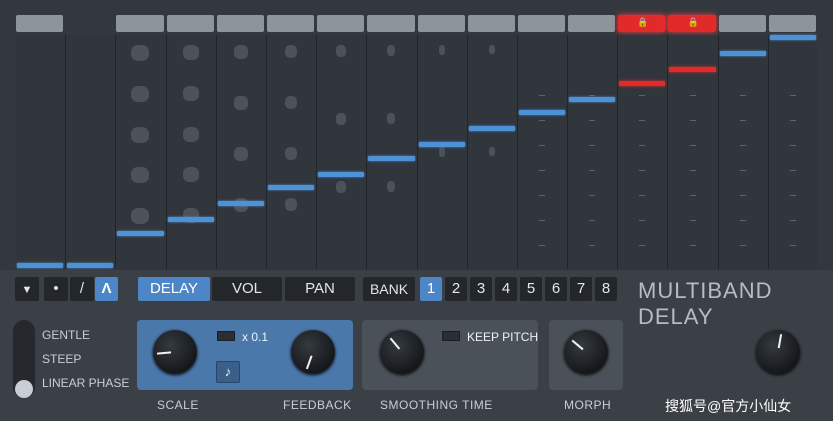 This screenshot has width=833, height=421. I want to click on triangle-down-icon: ▼, so click(27, 290).